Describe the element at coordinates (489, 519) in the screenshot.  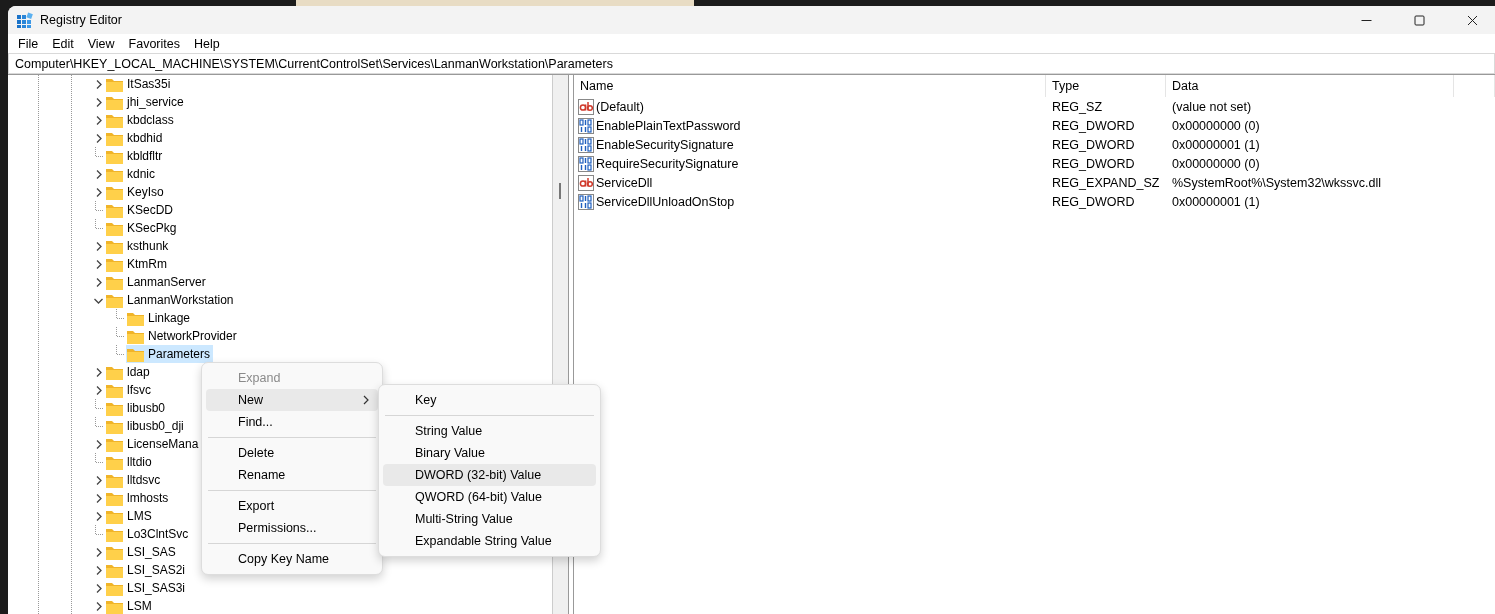
I see `menu-item: Multi-String Value` at that location.